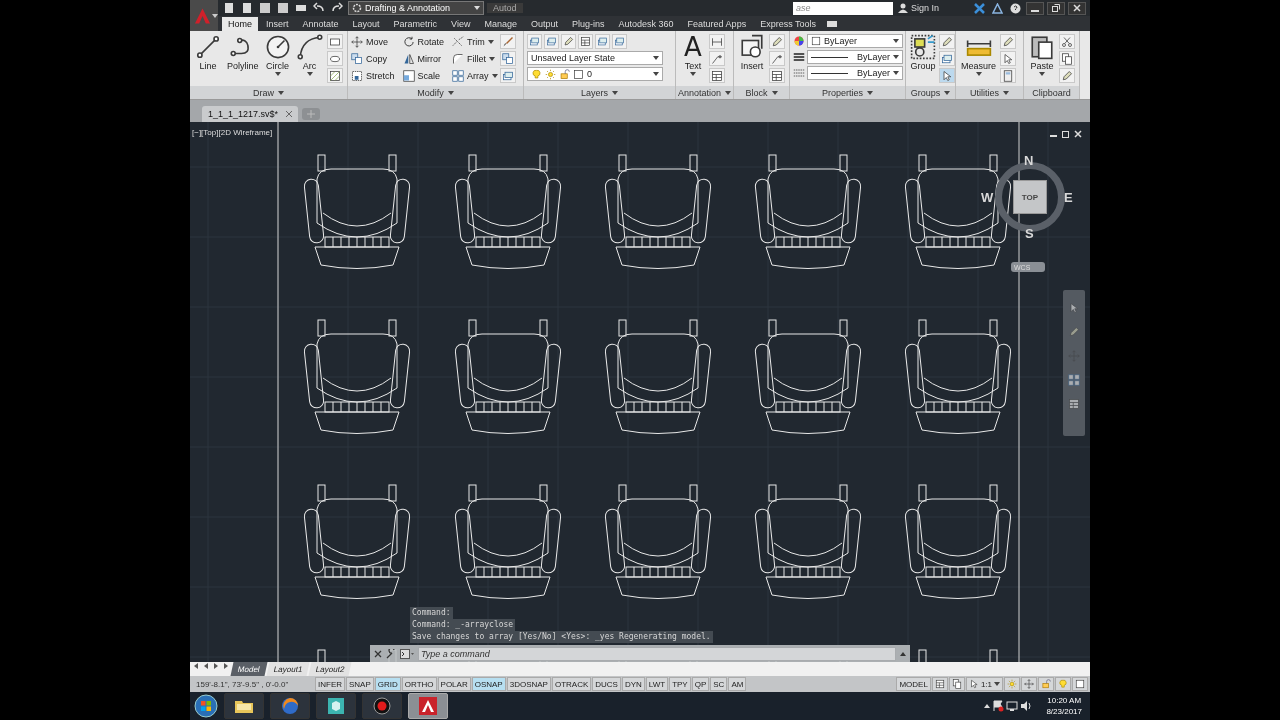 This screenshot has height=720, width=1280. What do you see at coordinates (380, 76) in the screenshot?
I see `tool-label: Stretch` at bounding box center [380, 76].